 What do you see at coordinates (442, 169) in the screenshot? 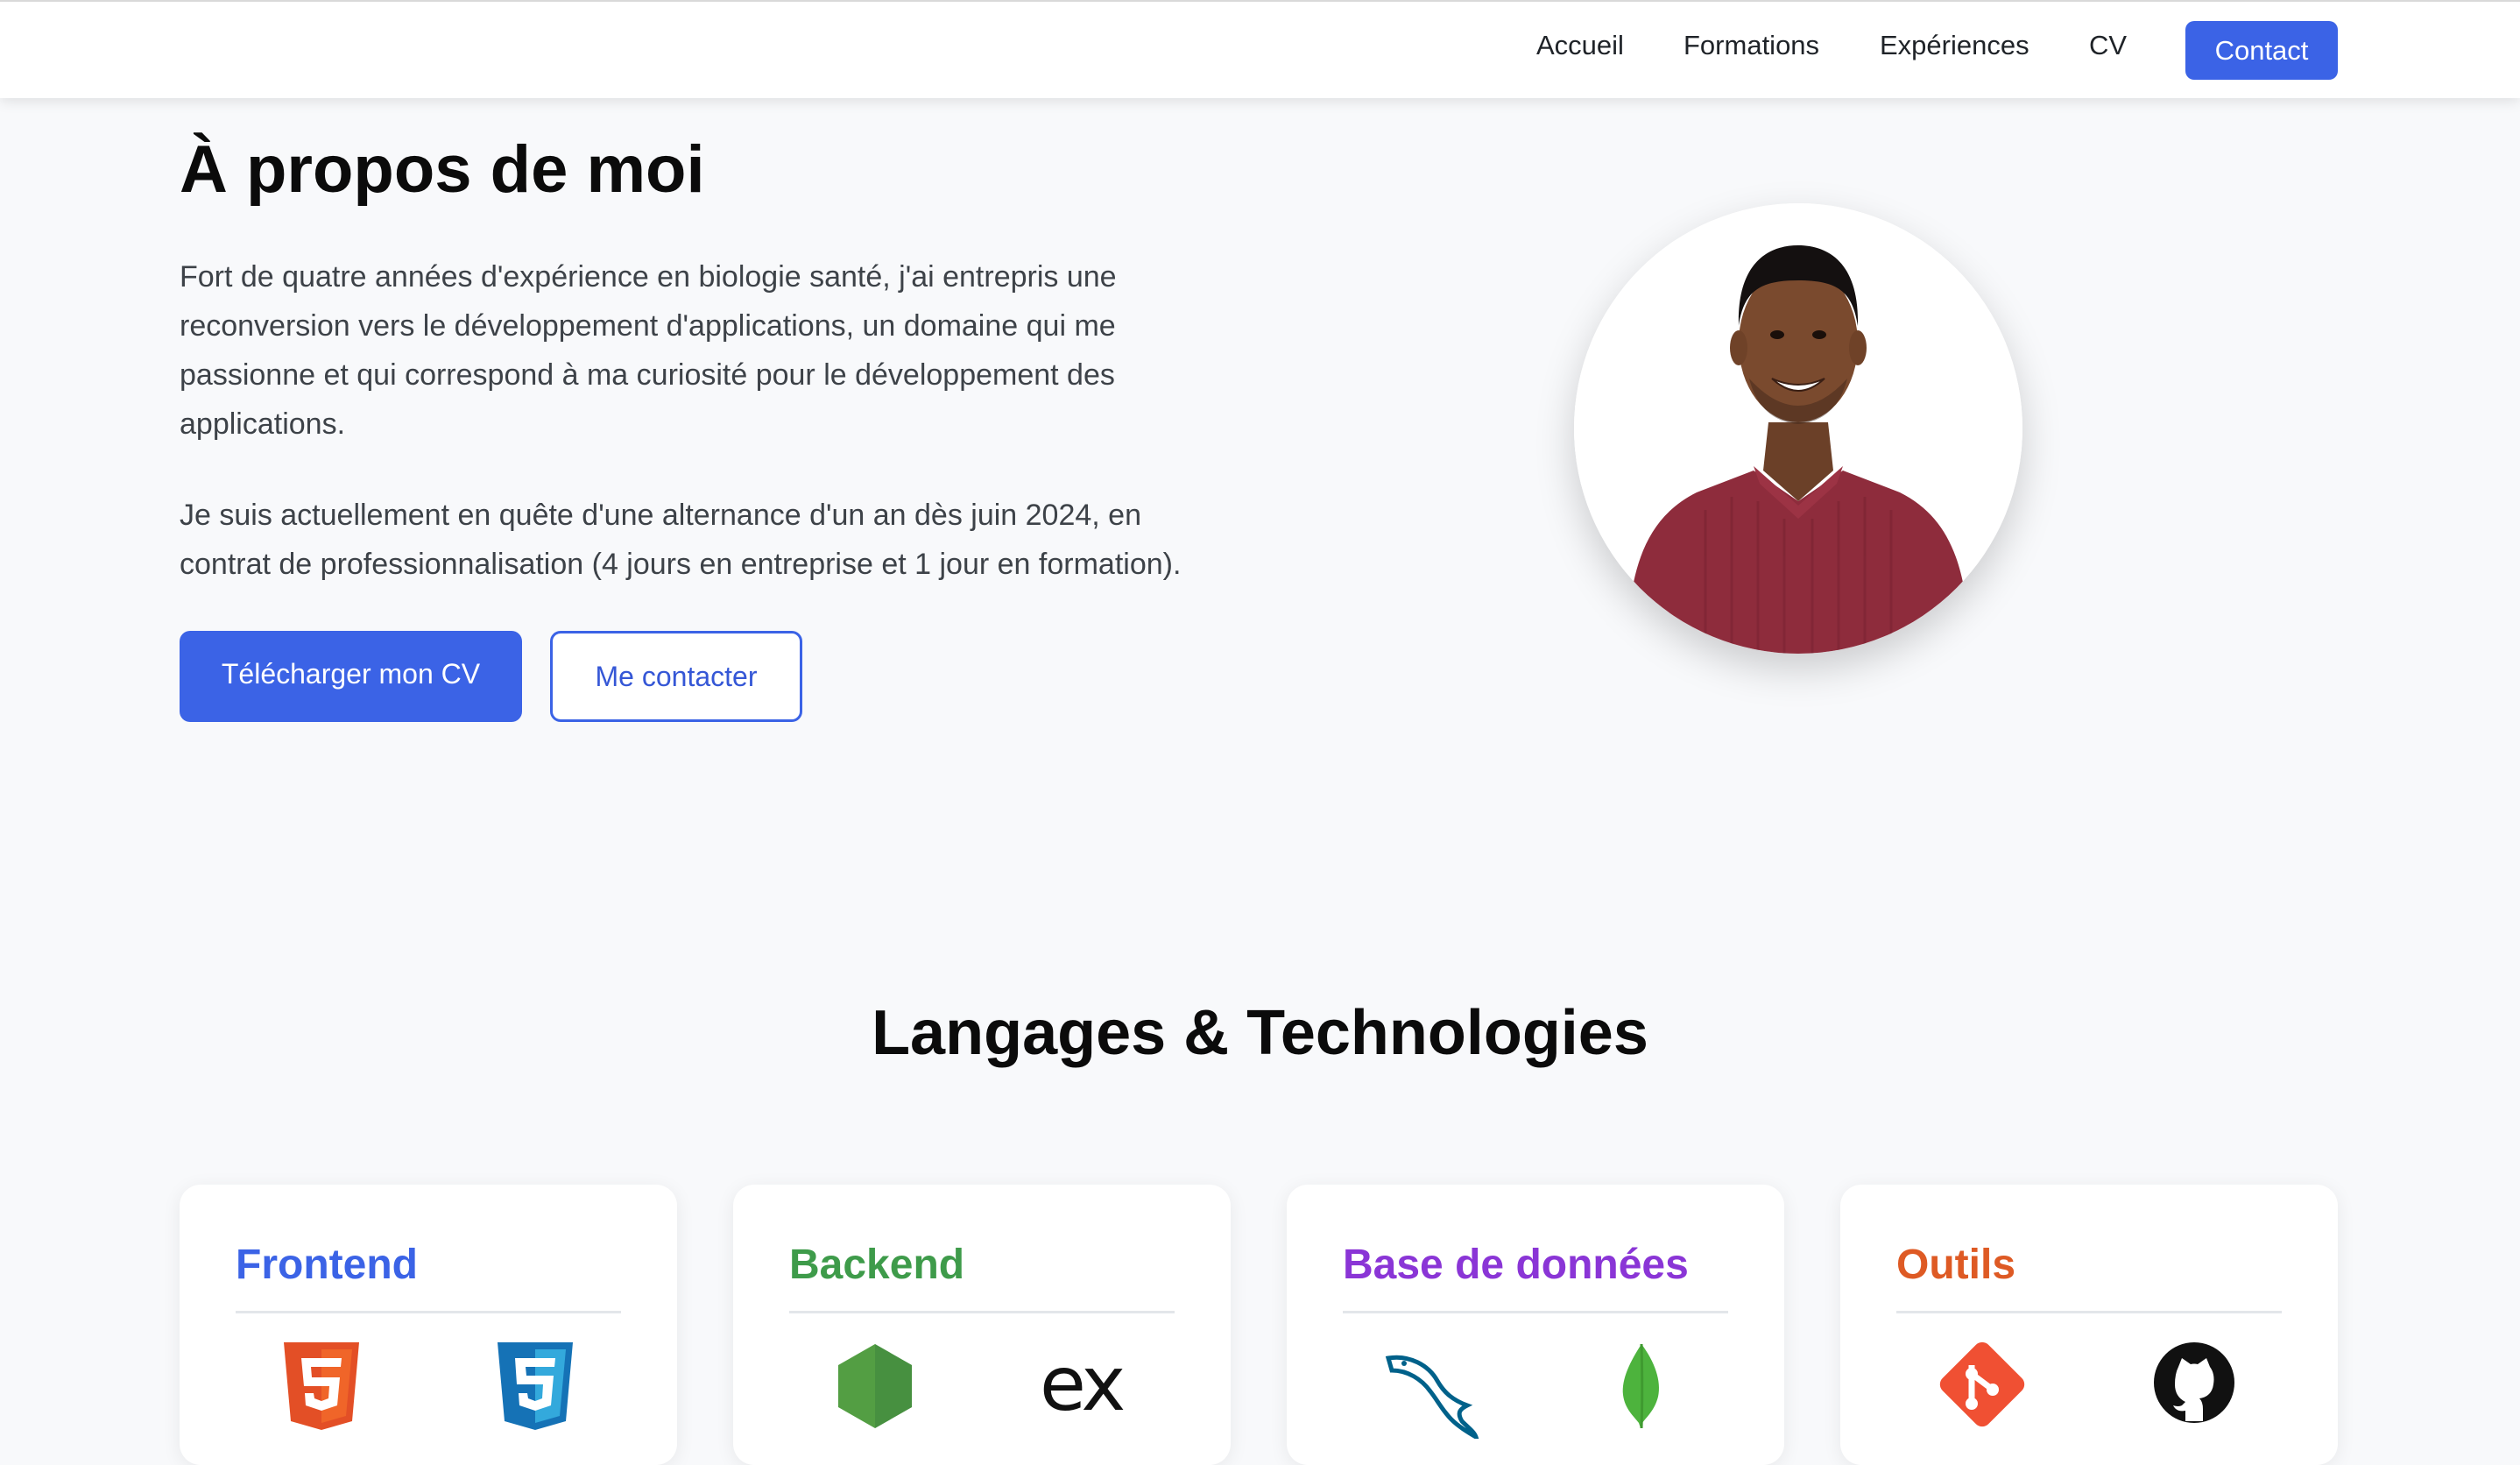
I see `about-title: À propos de moi` at bounding box center [442, 169].